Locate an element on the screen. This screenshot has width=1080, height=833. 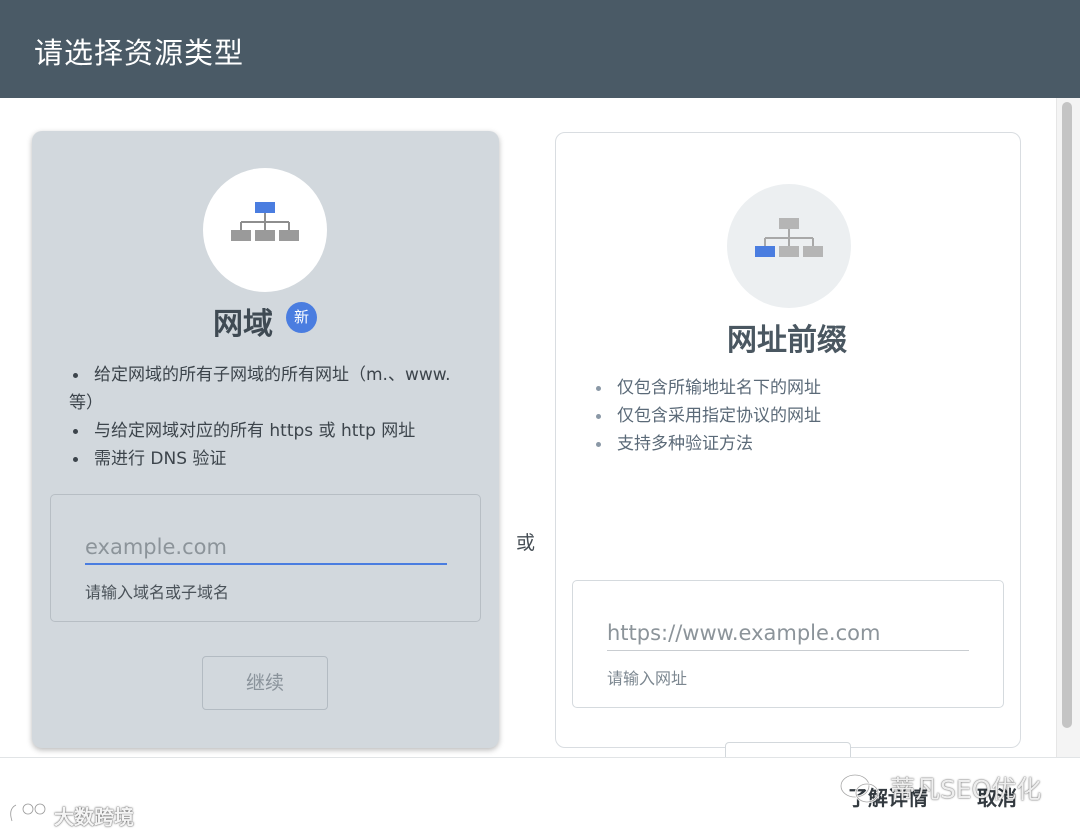
url-prefix-feature-item: 支持多种验证方法 is located at coordinates (792, 444).